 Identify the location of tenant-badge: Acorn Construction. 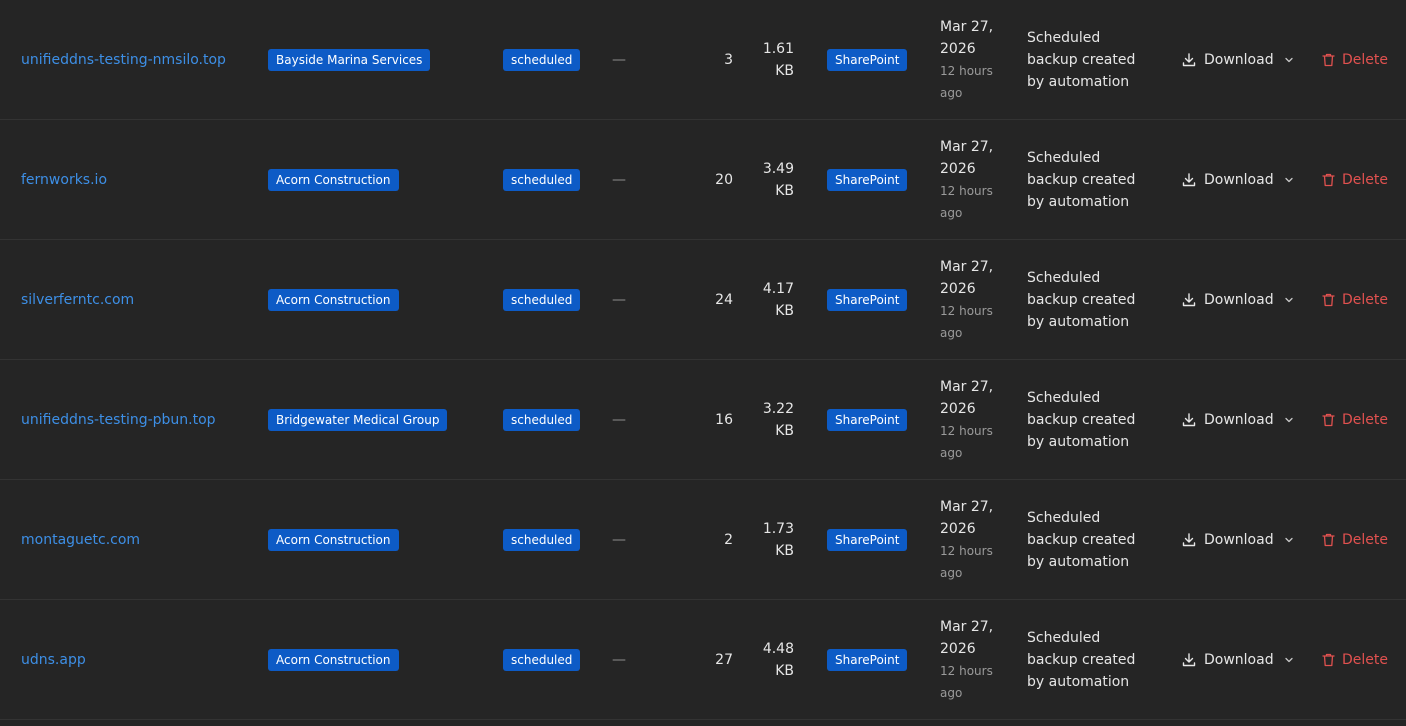
(333, 660).